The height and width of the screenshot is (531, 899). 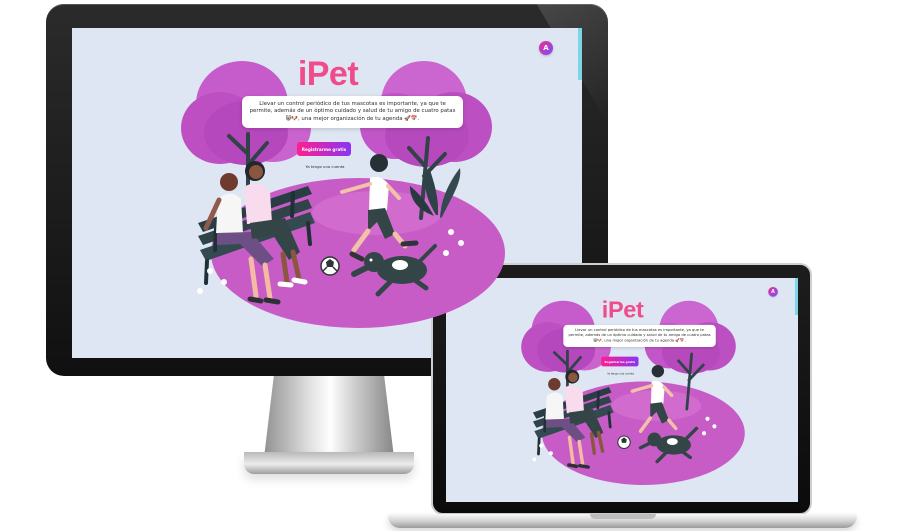 I want to click on laptop-register-free-button: Registrarme gratis, so click(x=620, y=361).